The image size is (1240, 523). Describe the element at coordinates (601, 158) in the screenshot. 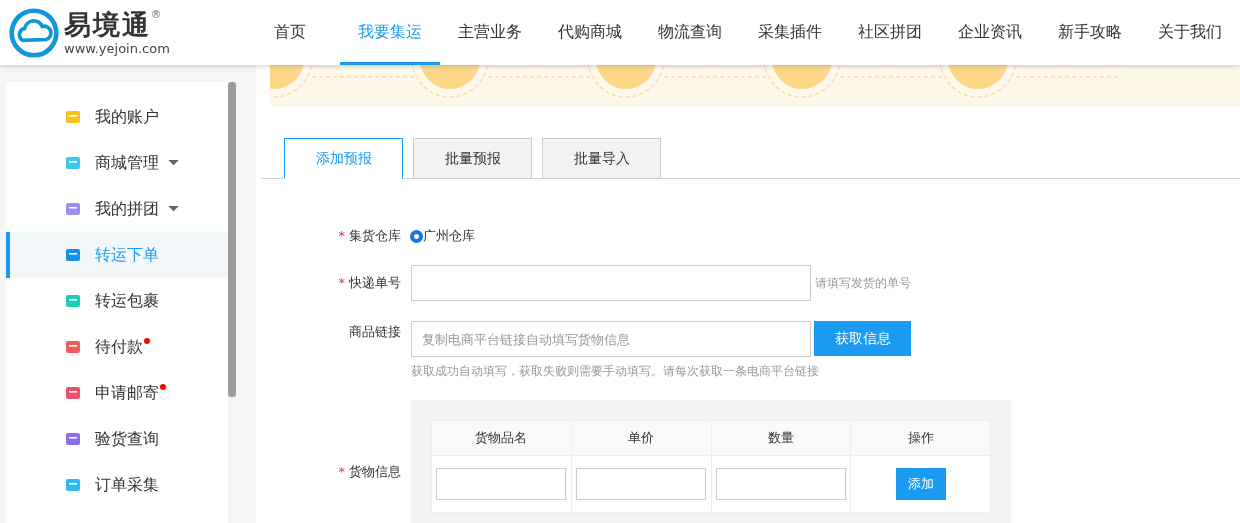

I see `tab: 批量导入` at that location.